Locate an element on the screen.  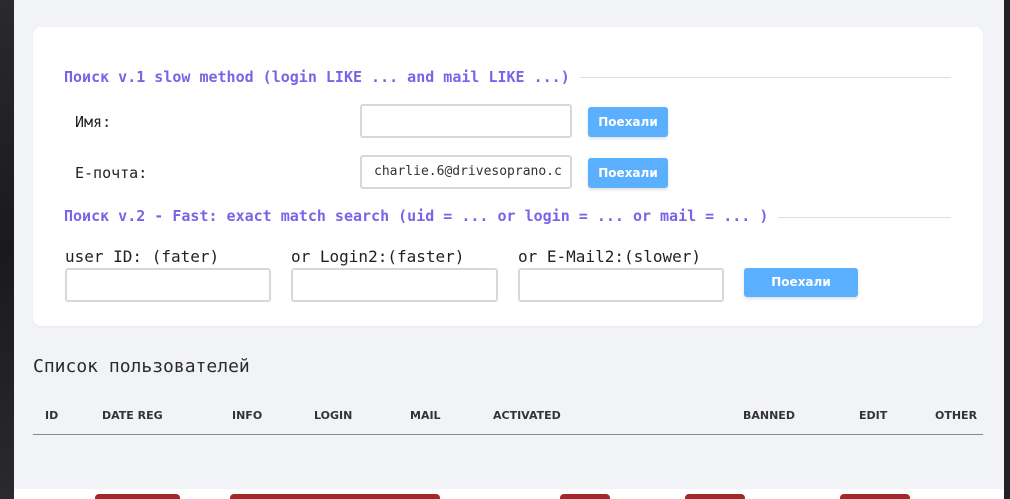
column-header-banned: BANNED is located at coordinates (769, 415).